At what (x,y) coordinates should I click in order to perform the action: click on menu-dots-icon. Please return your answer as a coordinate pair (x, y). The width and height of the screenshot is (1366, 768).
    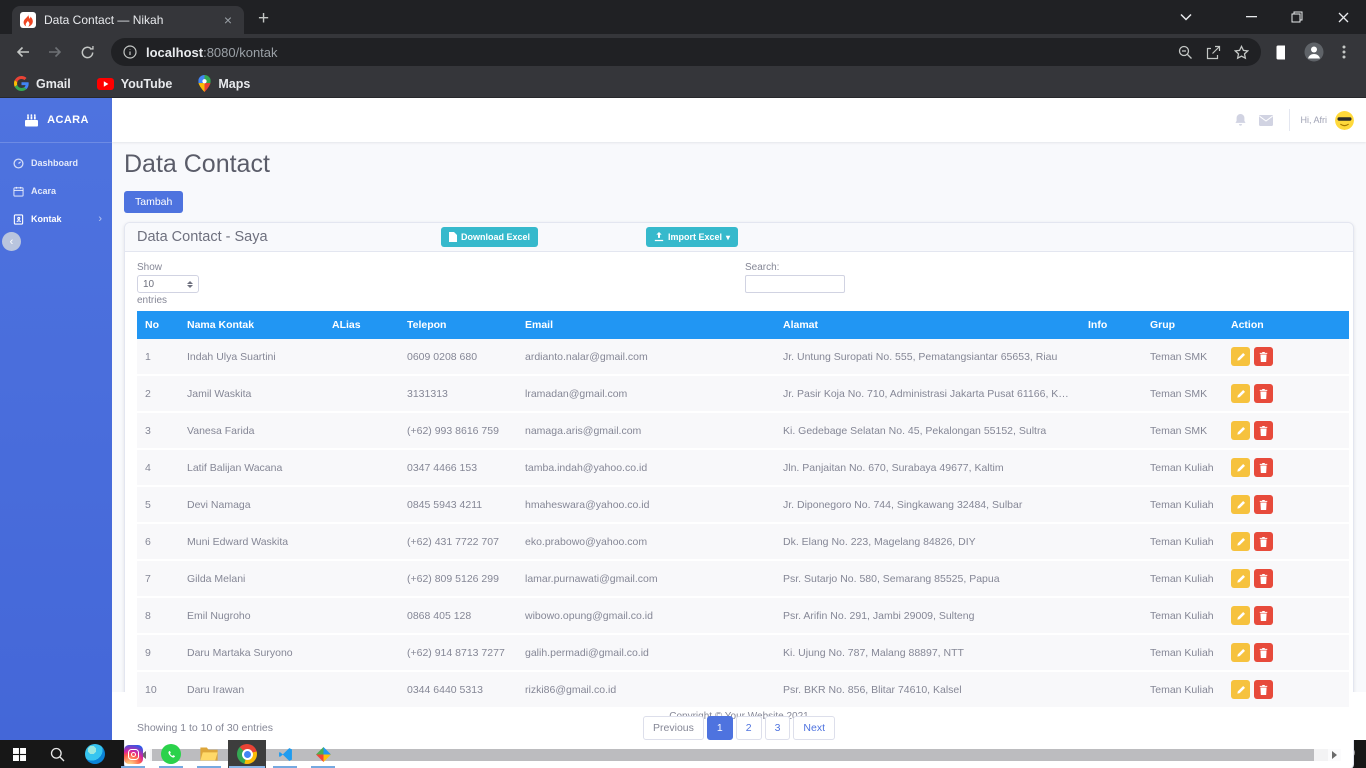
    Looking at the image, I should click on (1344, 52).